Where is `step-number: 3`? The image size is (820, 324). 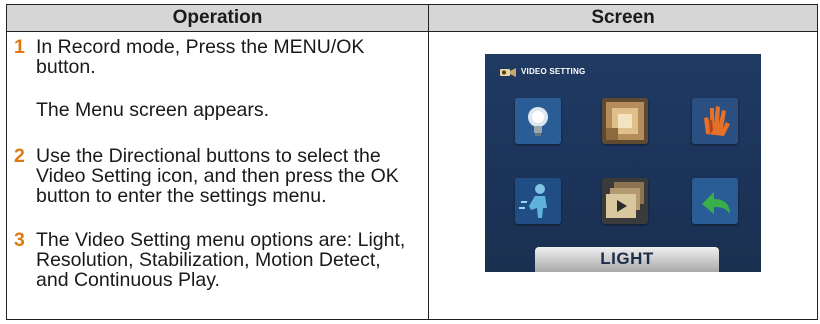 step-number: 3 is located at coordinates (19, 240).